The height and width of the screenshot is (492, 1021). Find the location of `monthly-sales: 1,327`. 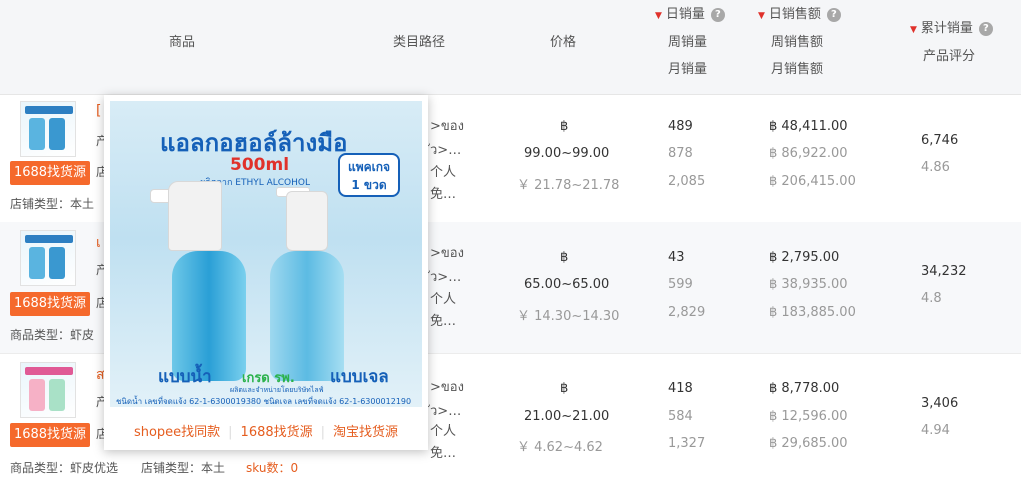

monthly-sales: 1,327 is located at coordinates (687, 443).